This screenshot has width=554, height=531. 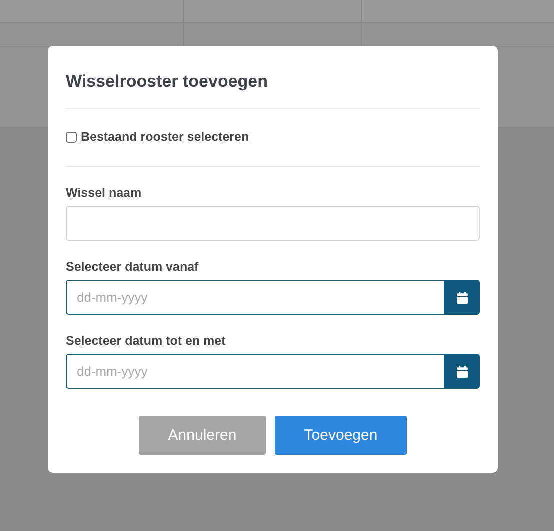 What do you see at coordinates (104, 193) in the screenshot?
I see `field-label: Wissel naam` at bounding box center [104, 193].